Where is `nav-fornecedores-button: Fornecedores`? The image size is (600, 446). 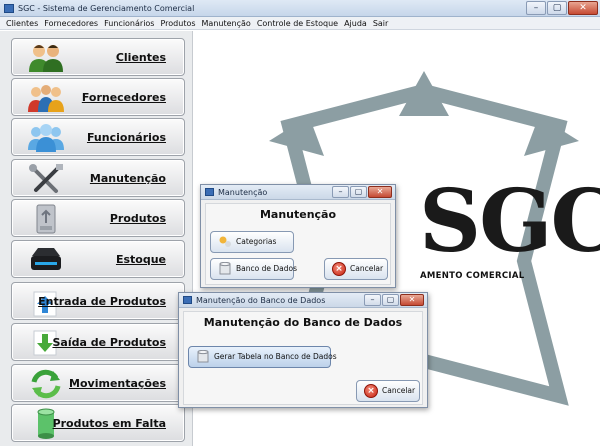
nav-fornecedores-button: Fornecedores is located at coordinates (98, 97).